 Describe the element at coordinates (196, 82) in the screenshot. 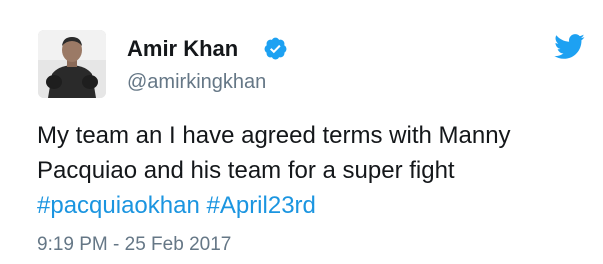

I see `author-handle: @amirkingkhan` at that location.